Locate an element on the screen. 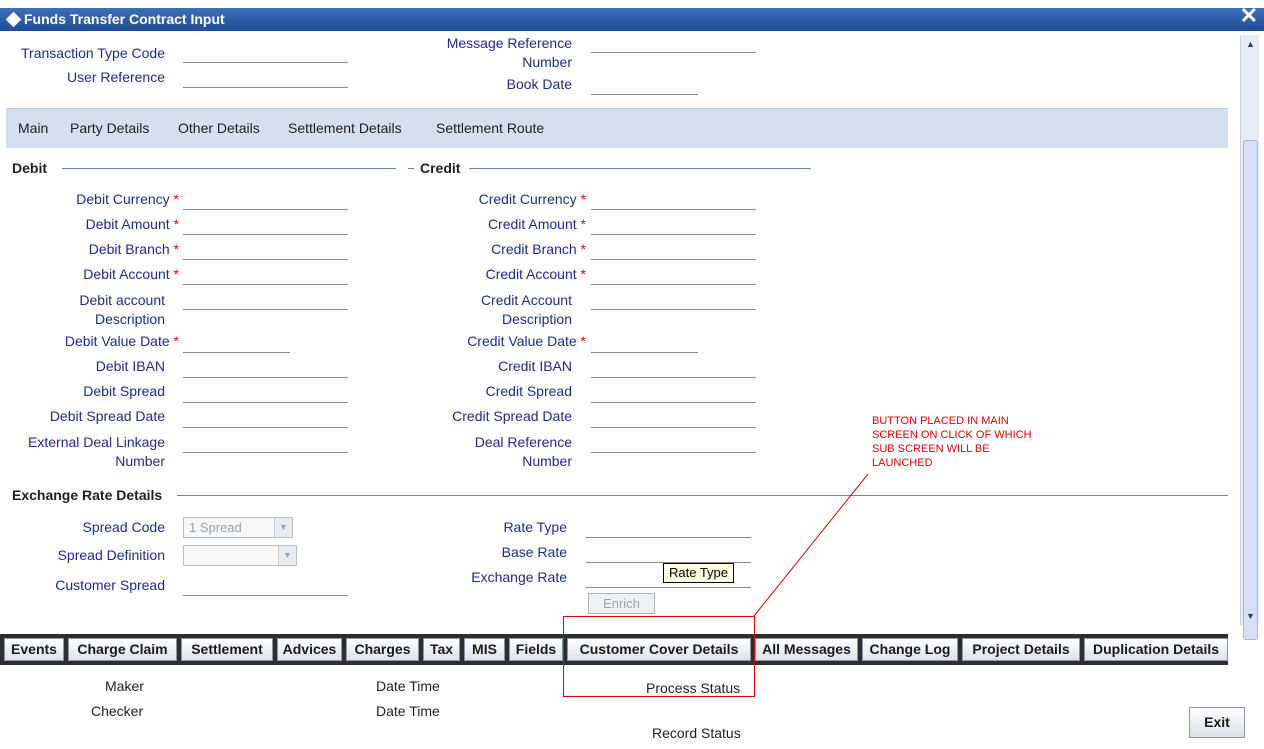  vertical-scrollbar: ▲ ▼ is located at coordinates (1249, 337).